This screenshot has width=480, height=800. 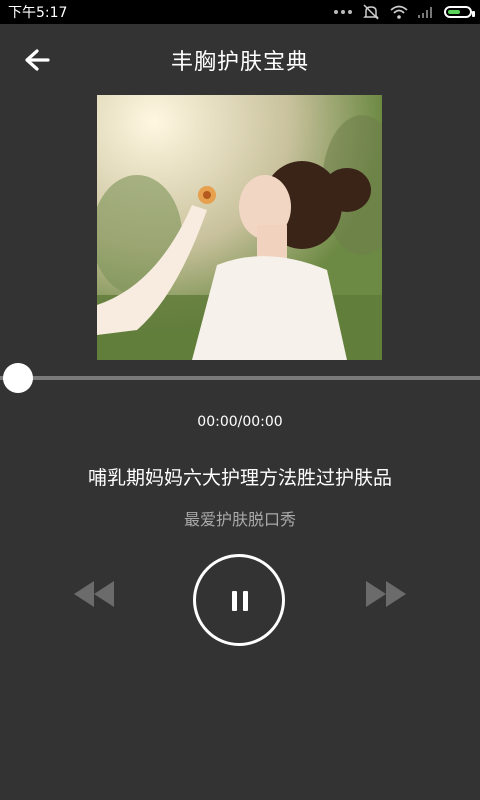 What do you see at coordinates (371, 12) in the screenshot?
I see `mute-icon` at bounding box center [371, 12].